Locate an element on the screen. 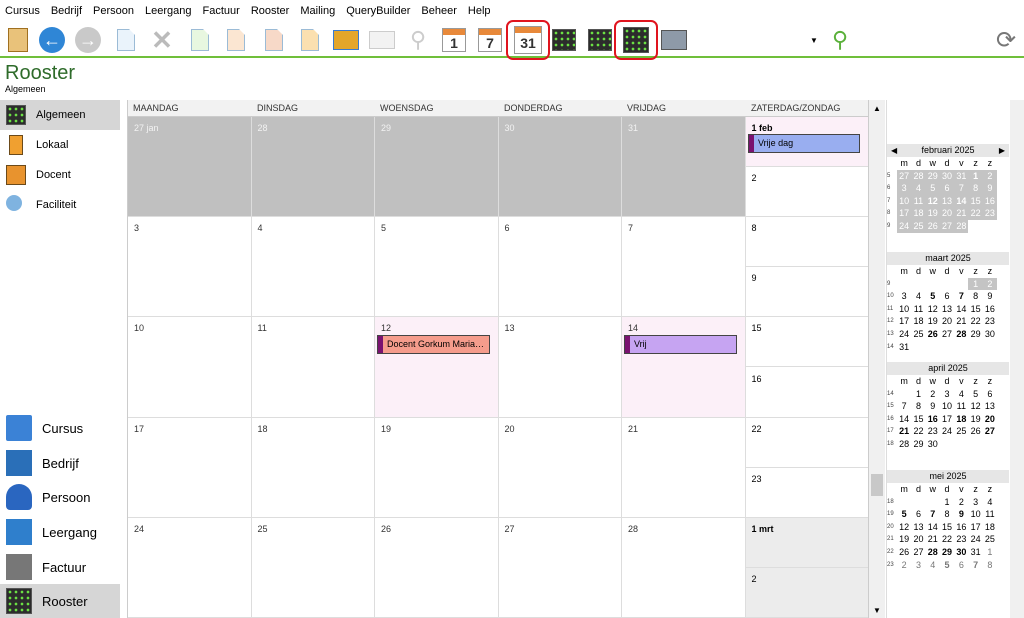 The width and height of the screenshot is (1024, 618). refresh-button: ⟳ is located at coordinates (1006, 40).